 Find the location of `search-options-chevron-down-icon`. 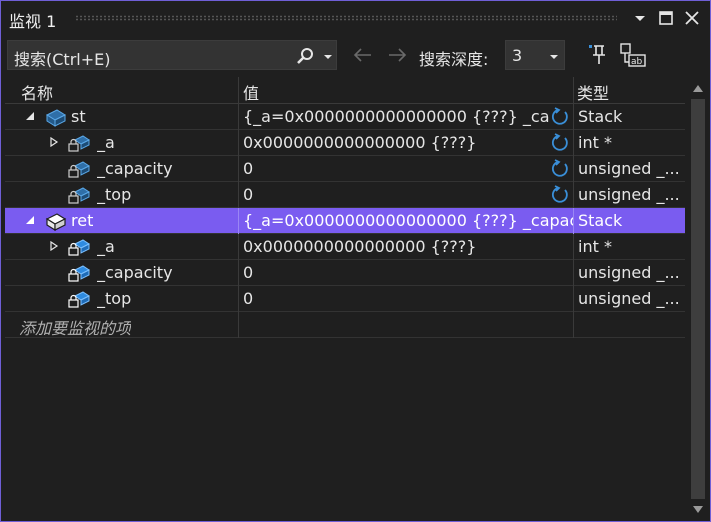

search-options-chevron-down-icon is located at coordinates (328, 56).